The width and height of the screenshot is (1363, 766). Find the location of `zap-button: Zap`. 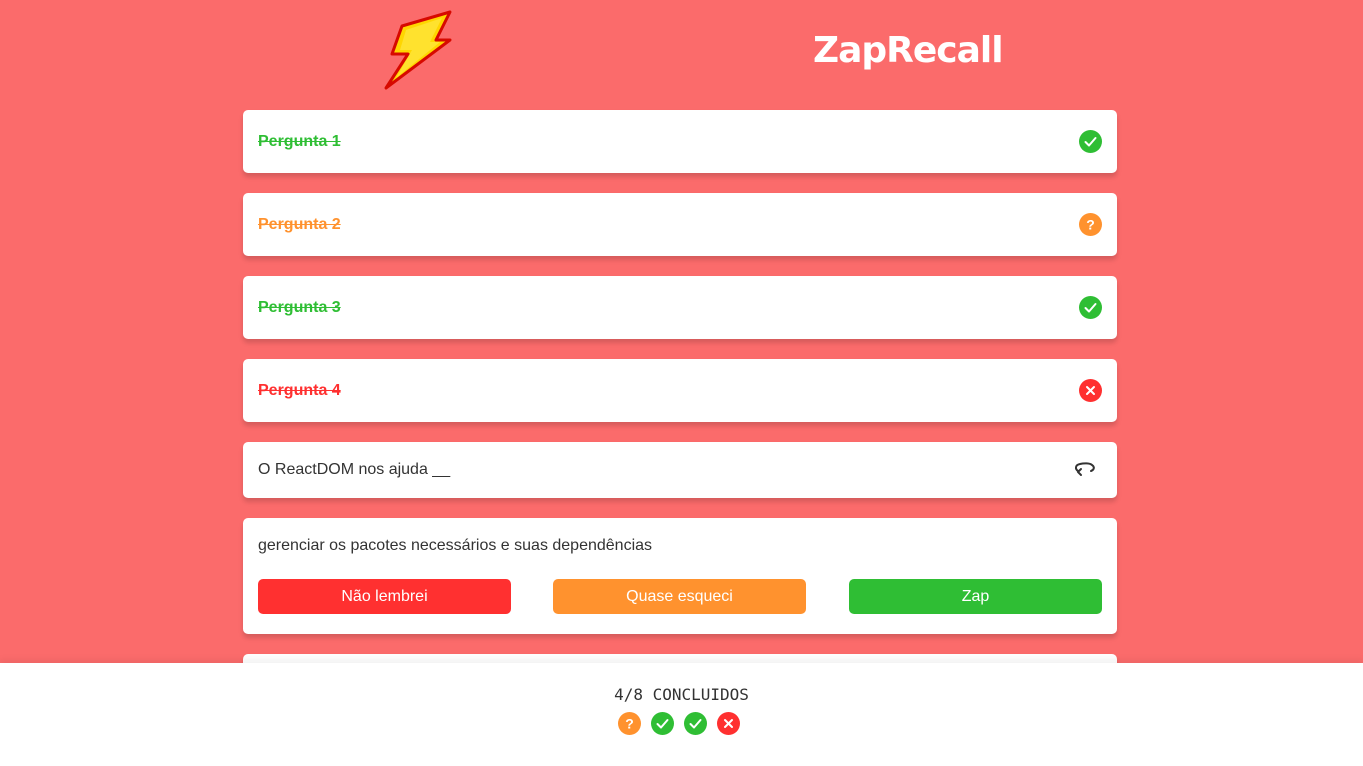

zap-button: Zap is located at coordinates (975, 596).